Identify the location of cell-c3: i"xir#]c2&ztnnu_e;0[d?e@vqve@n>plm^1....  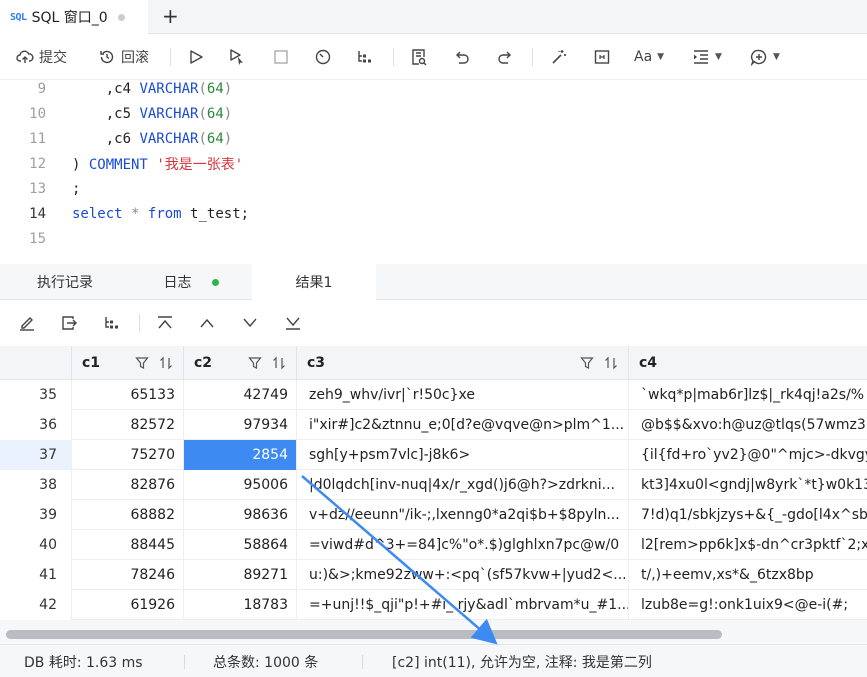
(463, 425).